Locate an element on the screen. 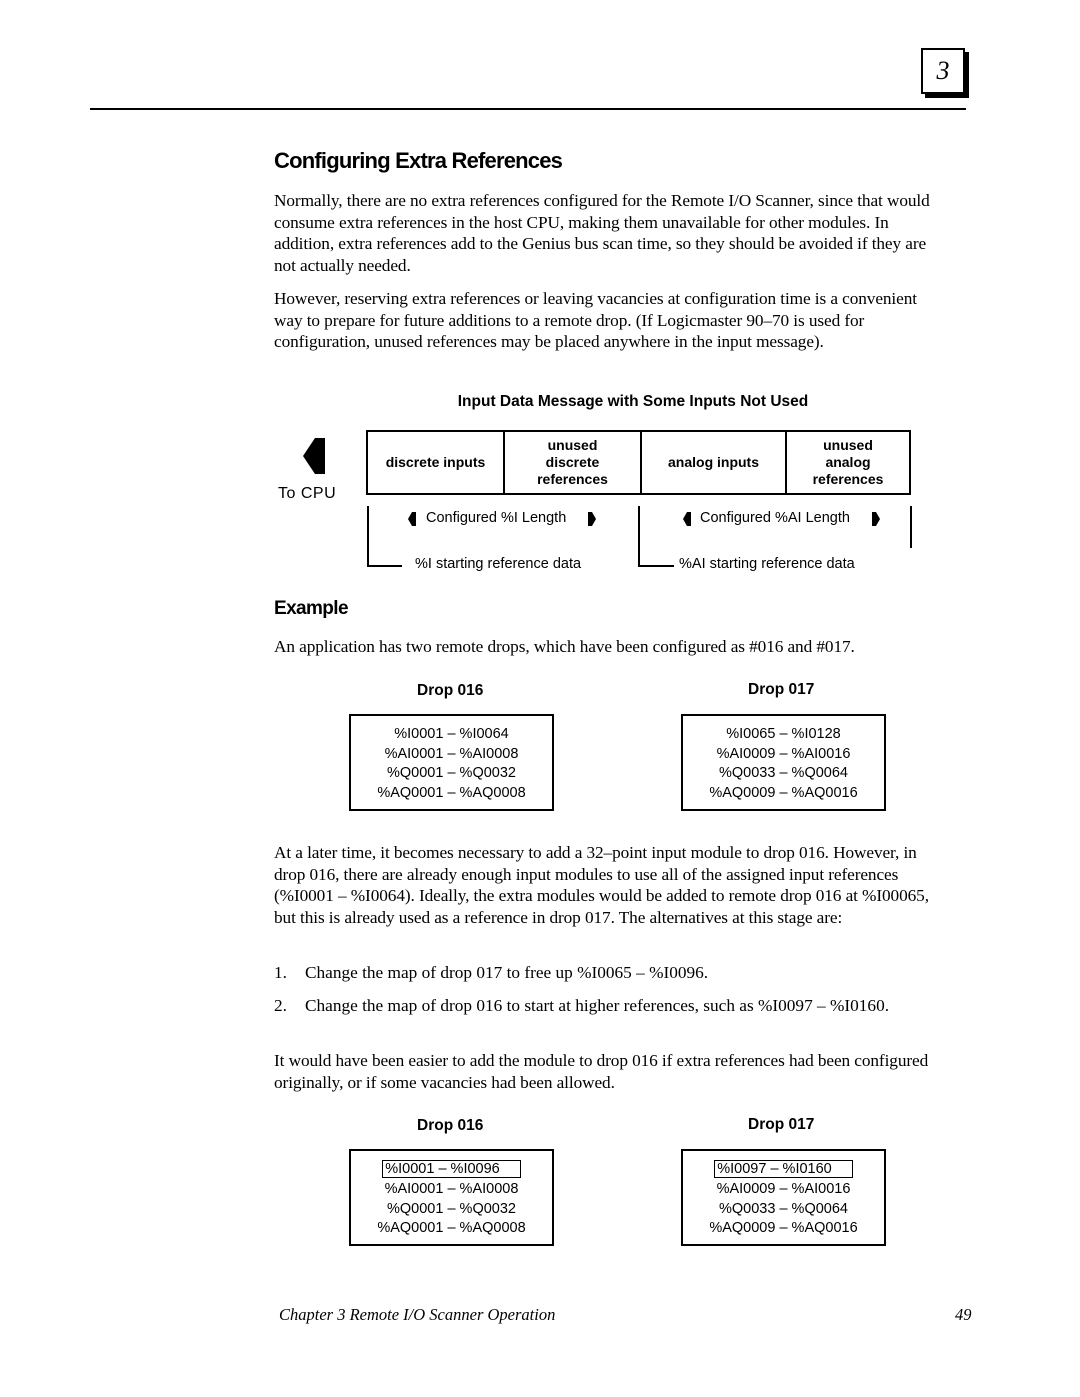 This screenshot has width=1080, height=1397. list-number: 1. is located at coordinates (280, 972).